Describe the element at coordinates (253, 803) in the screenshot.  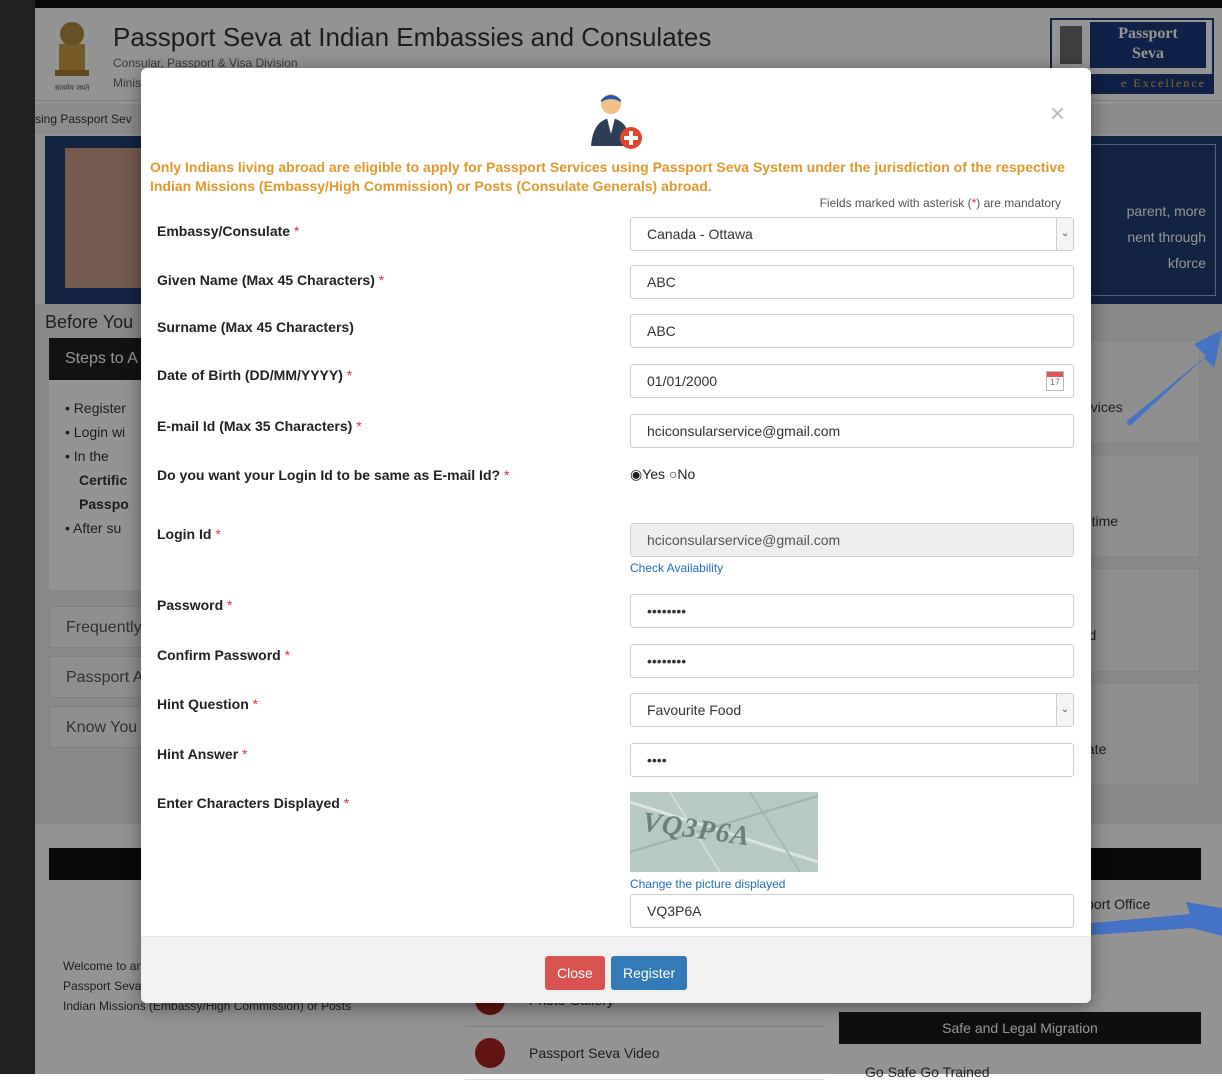
I see `captcha-label: Enter Characters Displayed *` at that location.